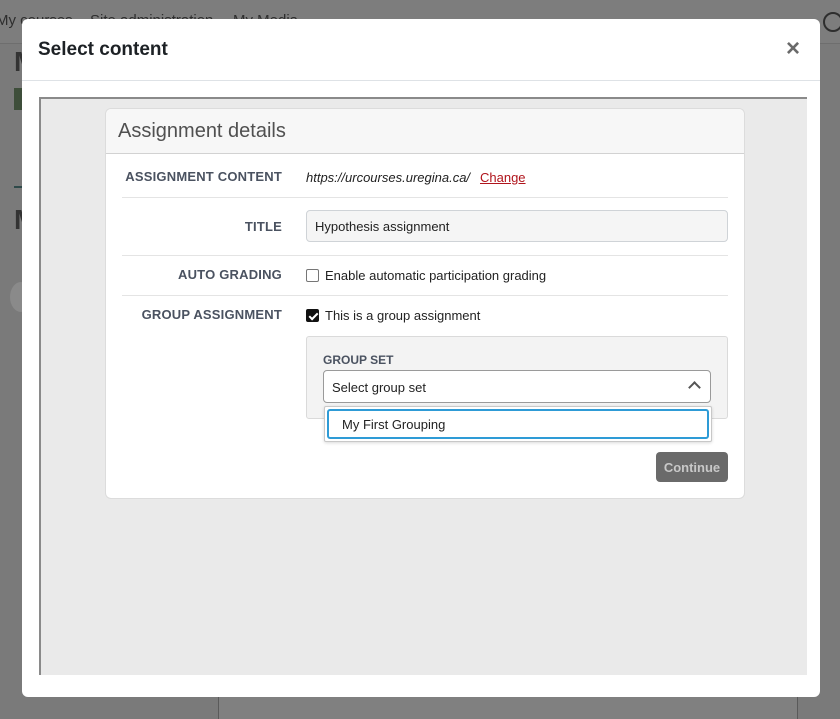 The width and height of the screenshot is (840, 719). I want to click on modal-header: Select content ×, so click(421, 50).